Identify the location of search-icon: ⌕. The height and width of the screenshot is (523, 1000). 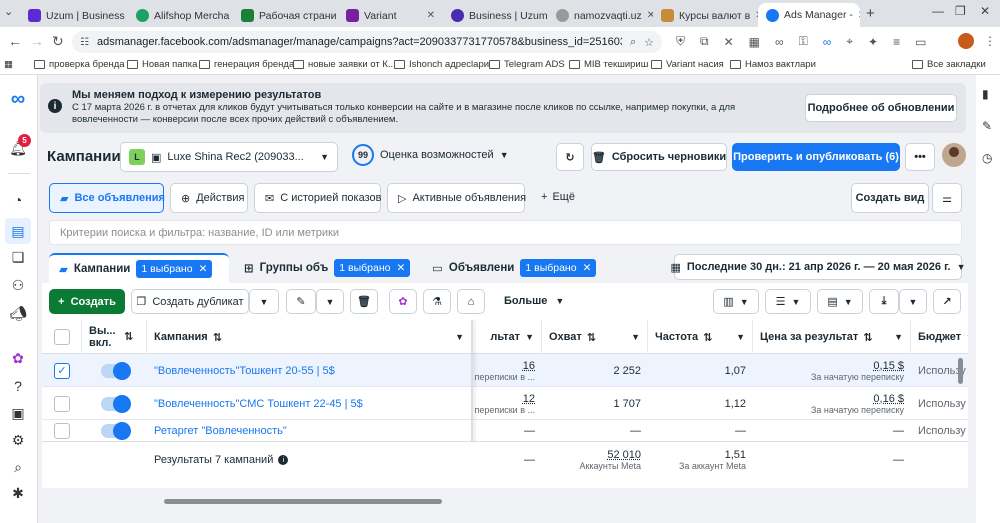
(18, 467).